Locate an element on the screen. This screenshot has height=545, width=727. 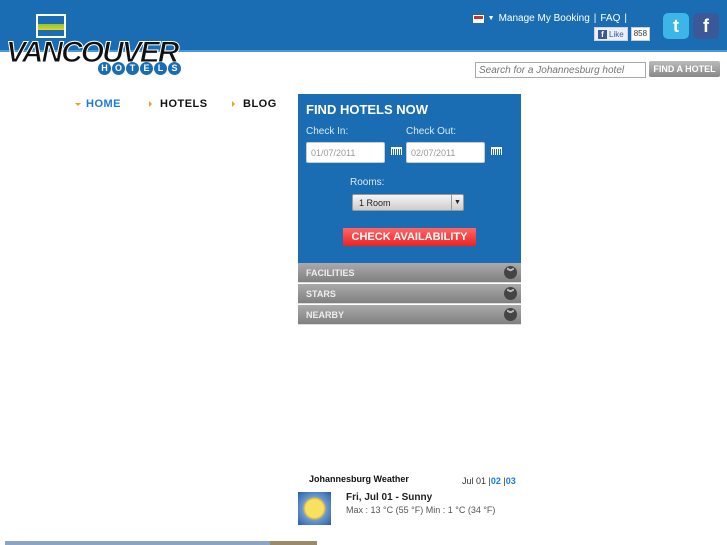
logo-hotels: HOTELS is located at coordinates (139, 68).